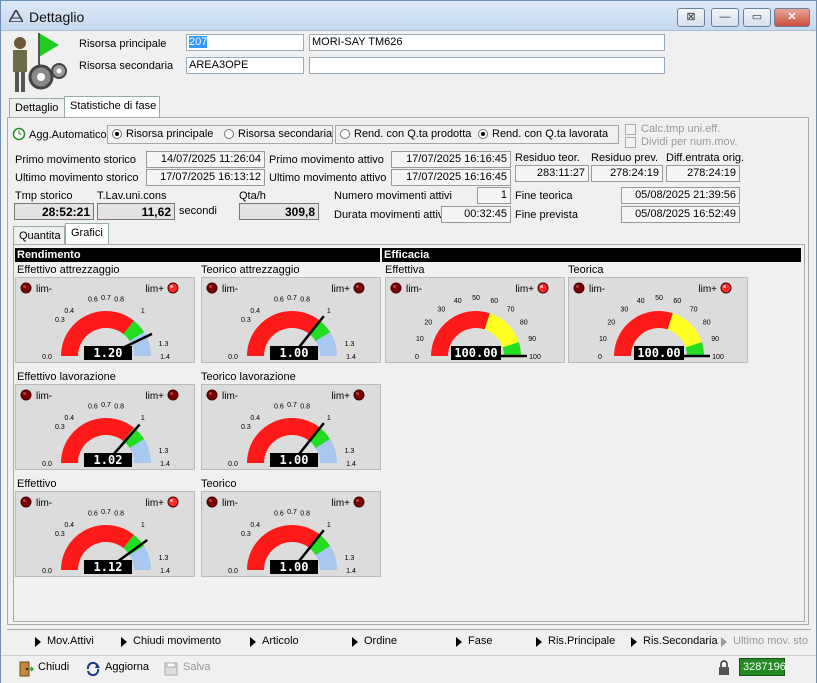 The width and height of the screenshot is (817, 683). I want to click on gauge-tick-label: 10, so click(603, 339).